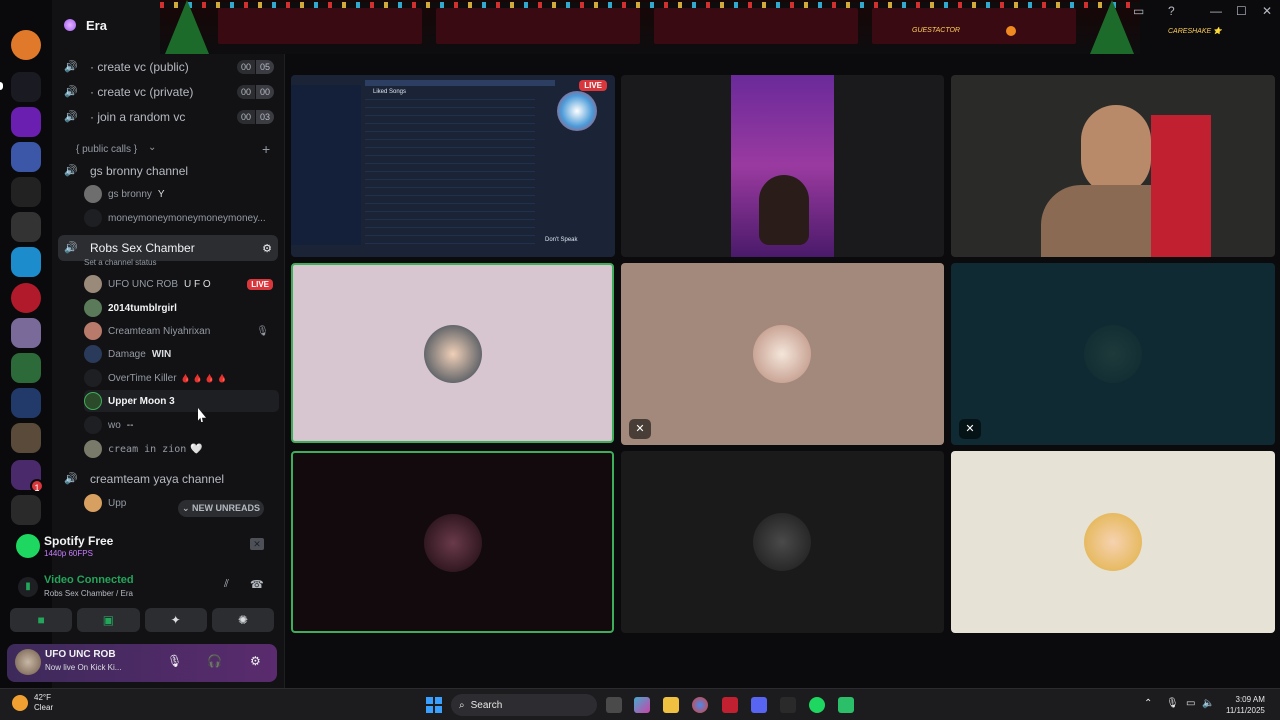 Image resolution: width=1280 pixels, height=720 pixels. I want to click on mic-off-icon: 🎙, so click(262, 331).